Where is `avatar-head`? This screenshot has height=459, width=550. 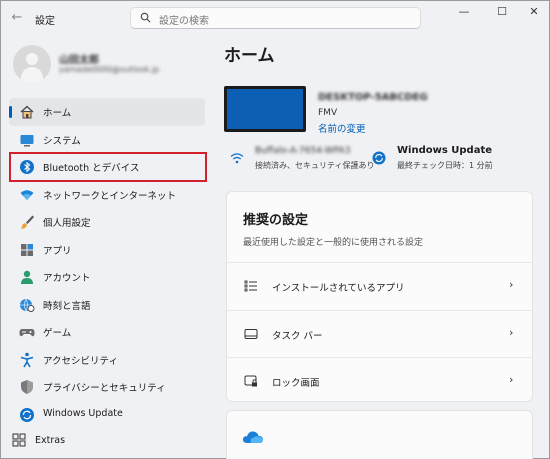 avatar-head is located at coordinates (32, 59).